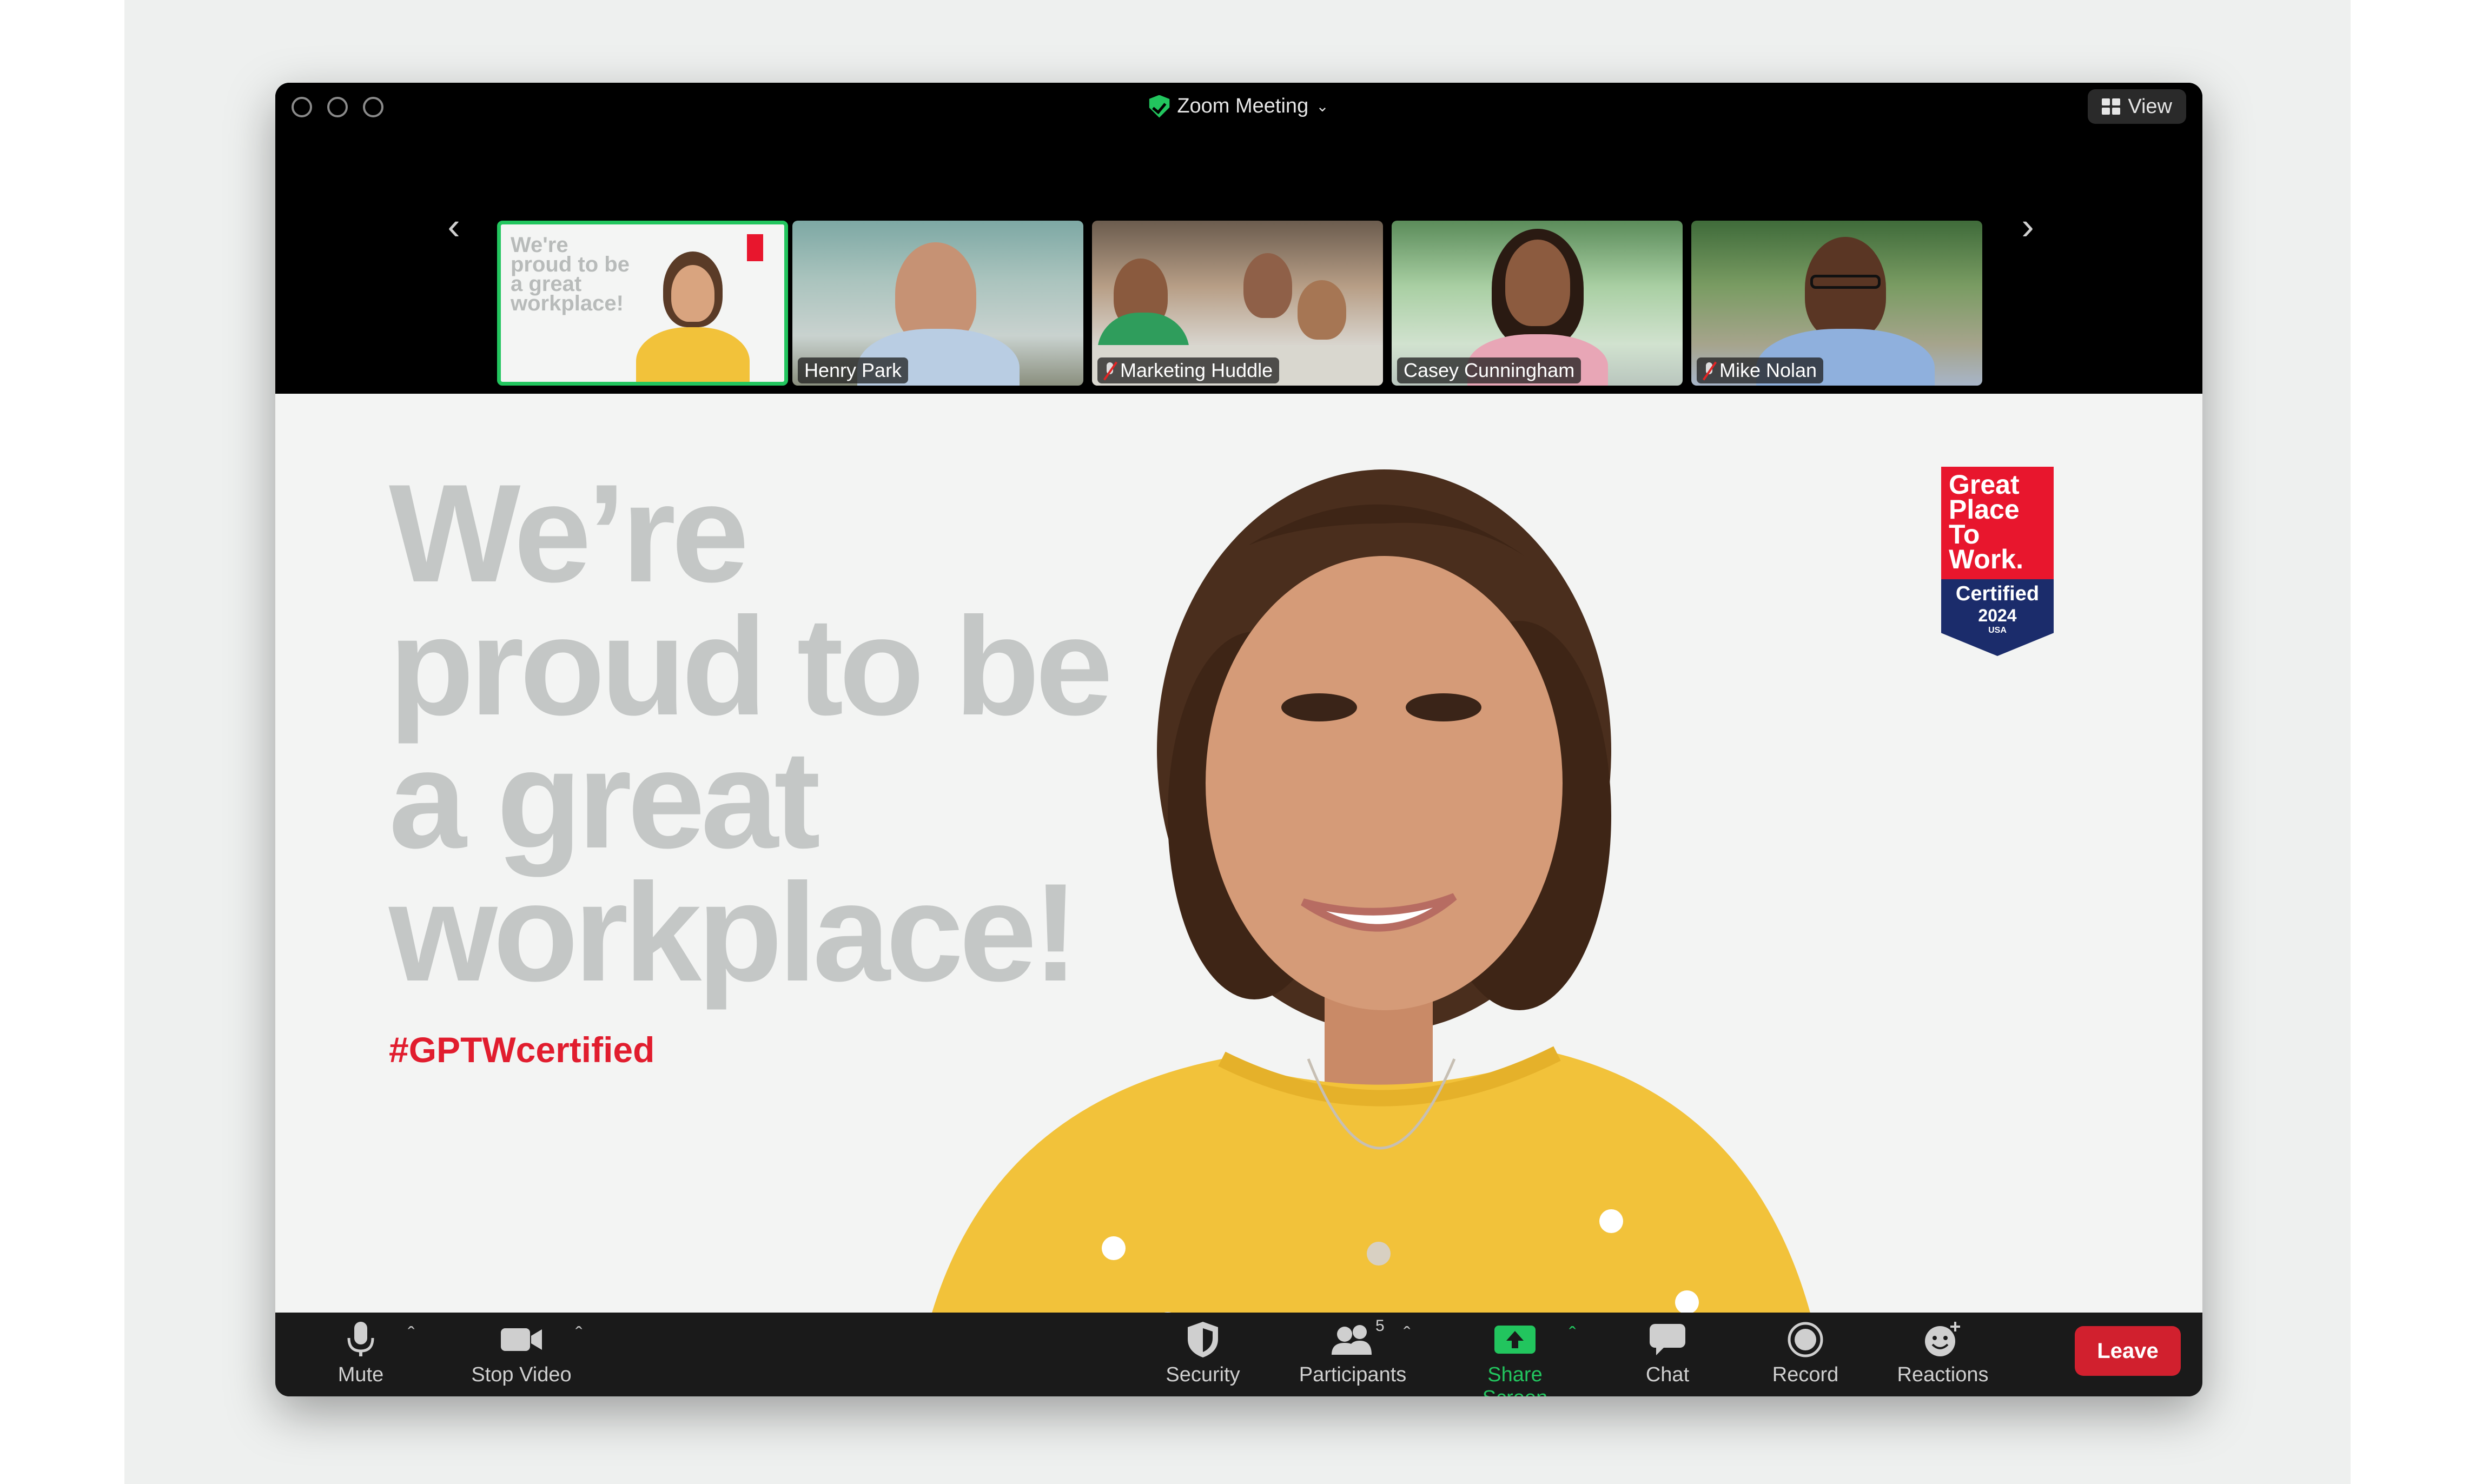 This screenshot has width=2475, height=1484. What do you see at coordinates (2027, 226) in the screenshot?
I see `chevron-right-icon: ›` at bounding box center [2027, 226].